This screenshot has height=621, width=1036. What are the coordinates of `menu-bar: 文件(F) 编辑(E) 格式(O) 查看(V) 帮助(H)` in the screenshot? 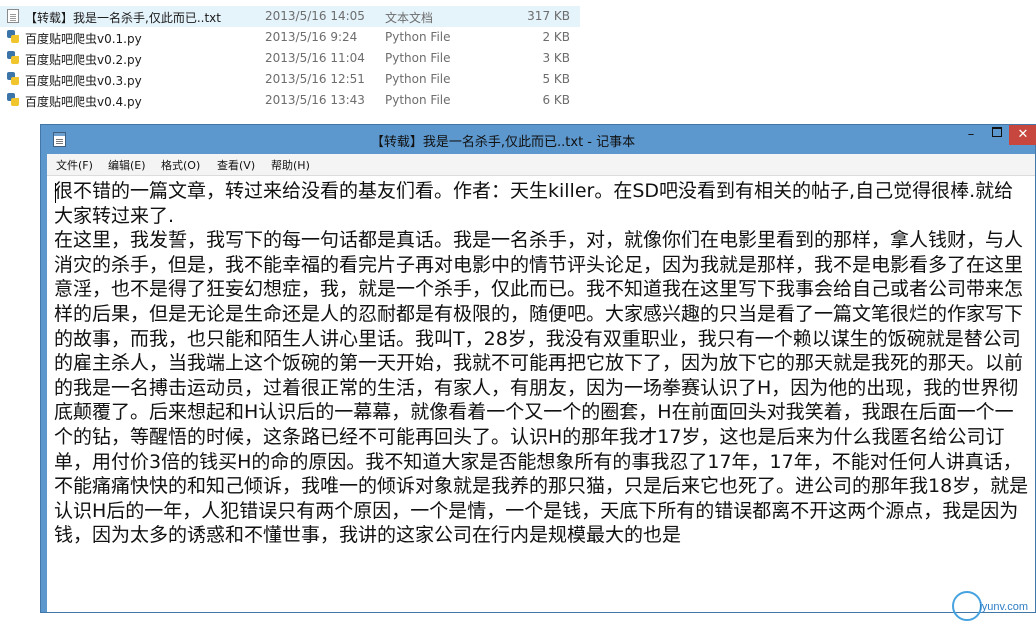 It's located at (541, 165).